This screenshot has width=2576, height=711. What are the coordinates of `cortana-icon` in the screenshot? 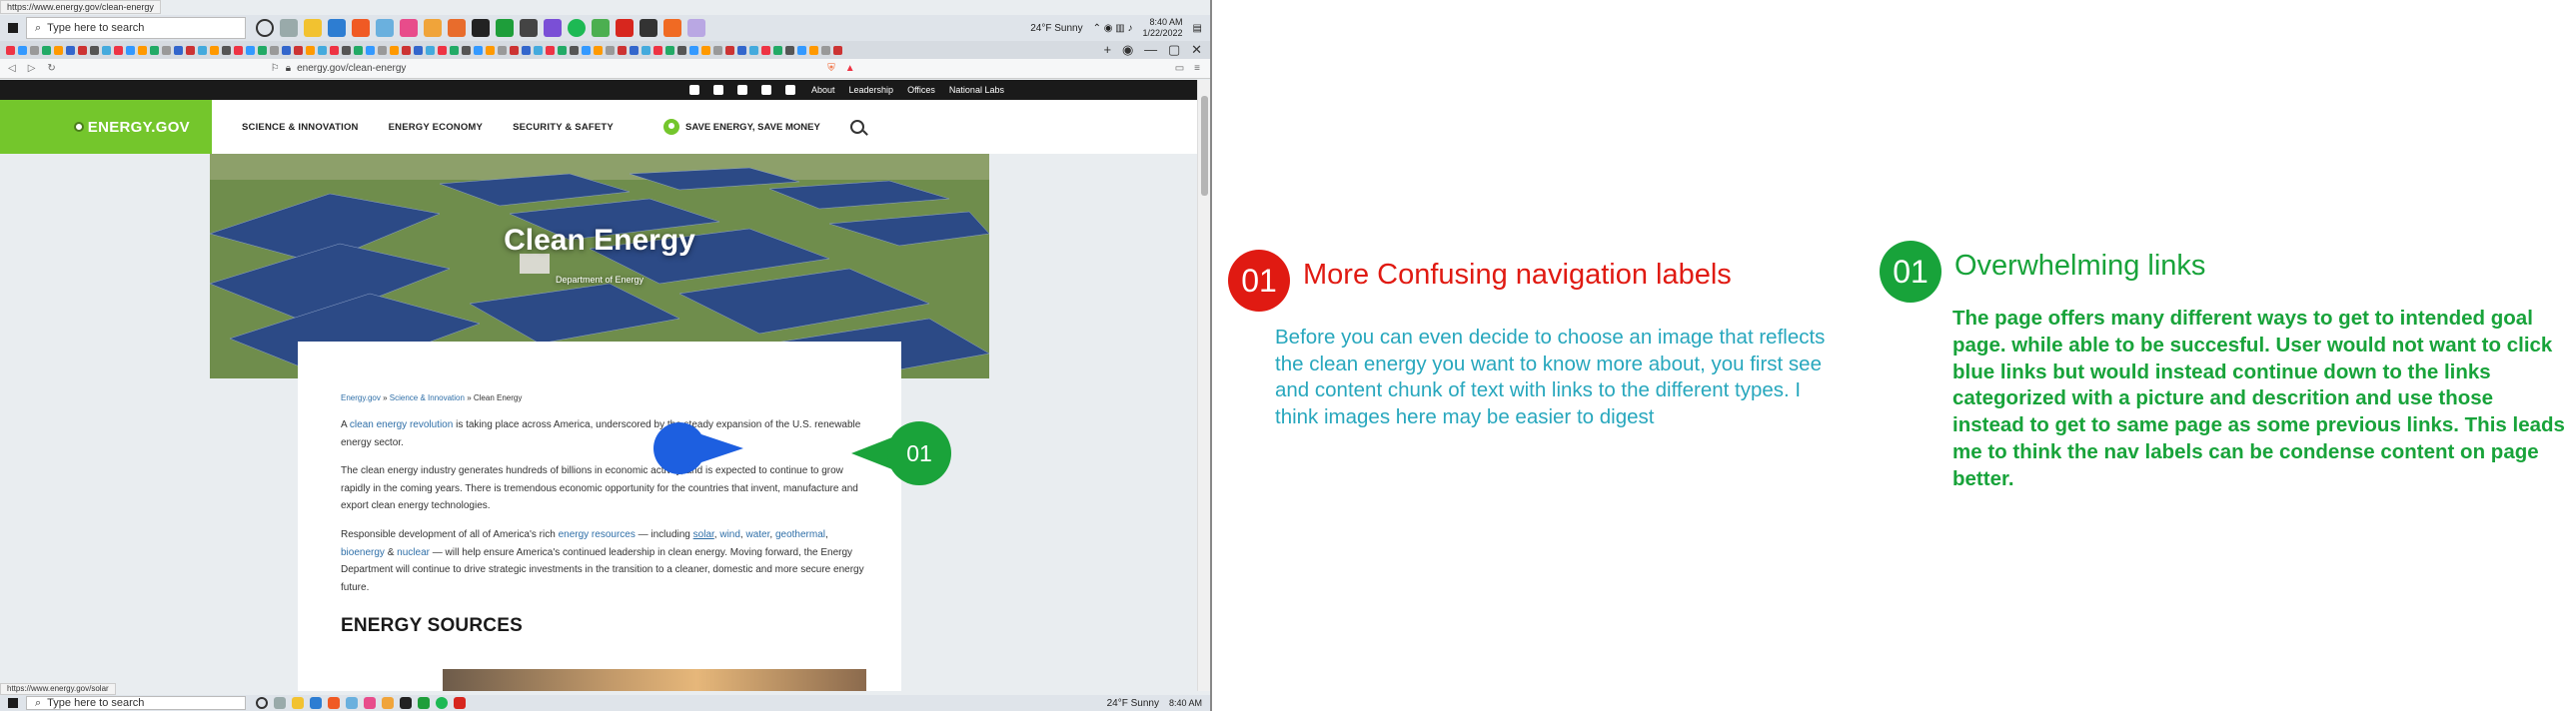 It's located at (265, 28).